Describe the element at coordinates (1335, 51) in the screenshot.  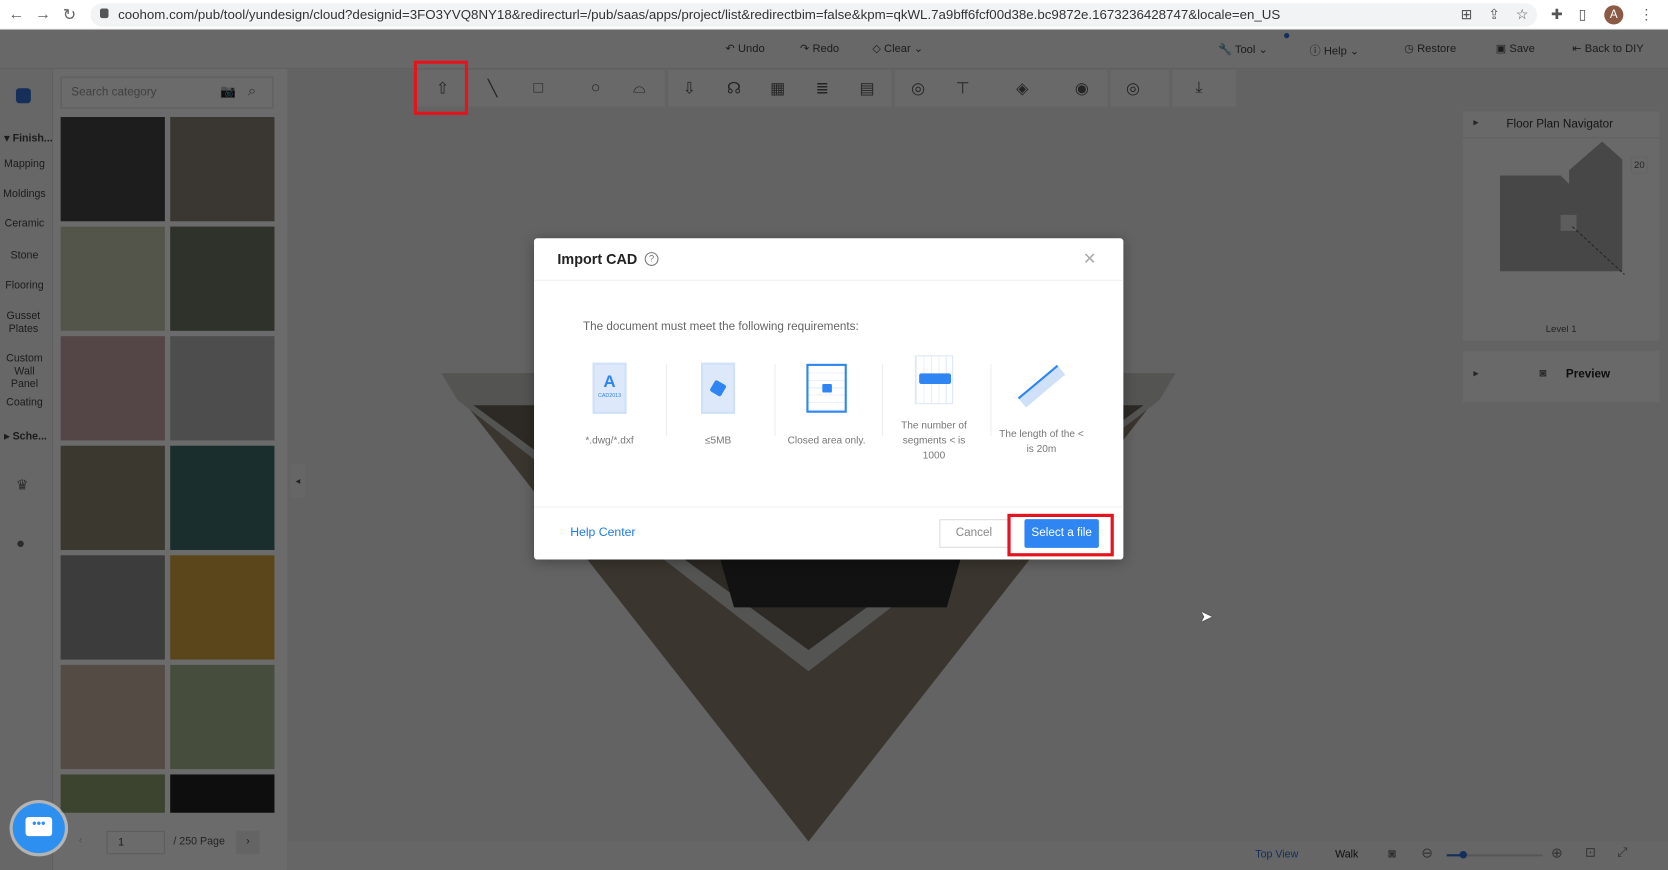
I see `help-menu: ⓘ Help ⌄` at that location.